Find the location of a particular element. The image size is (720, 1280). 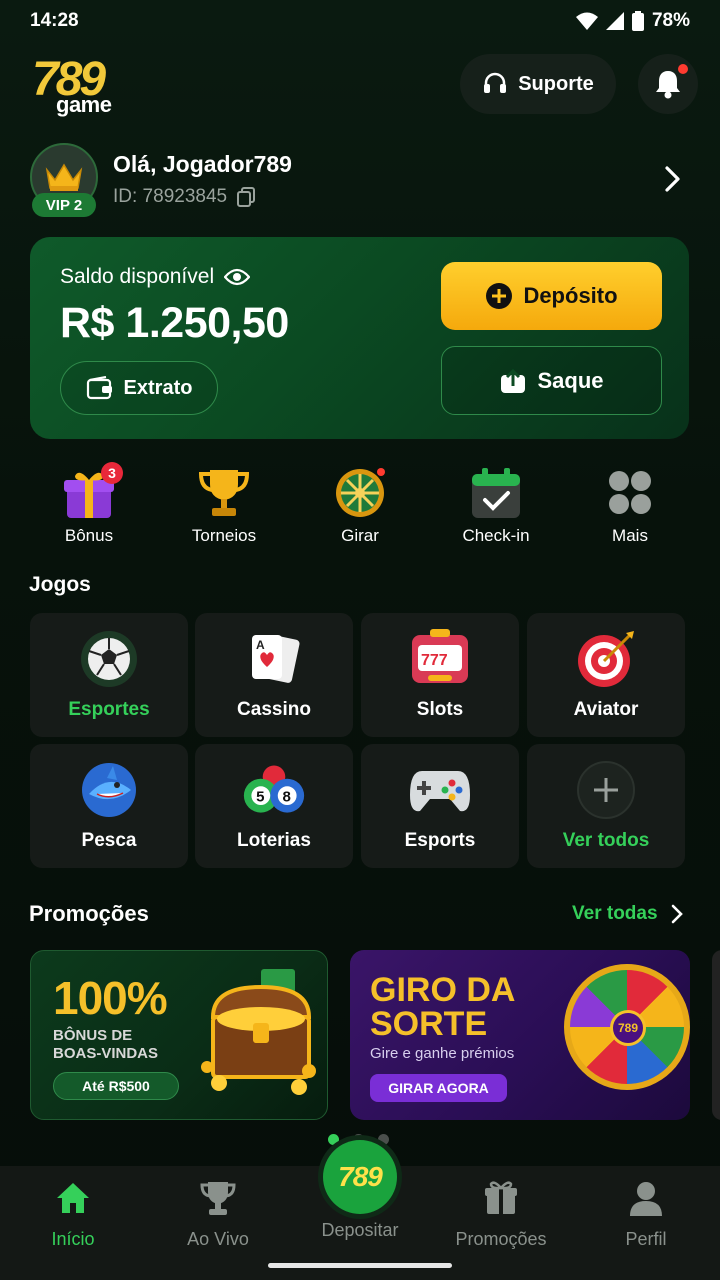

promos-see-all: Ver todas is located at coordinates (628, 914).